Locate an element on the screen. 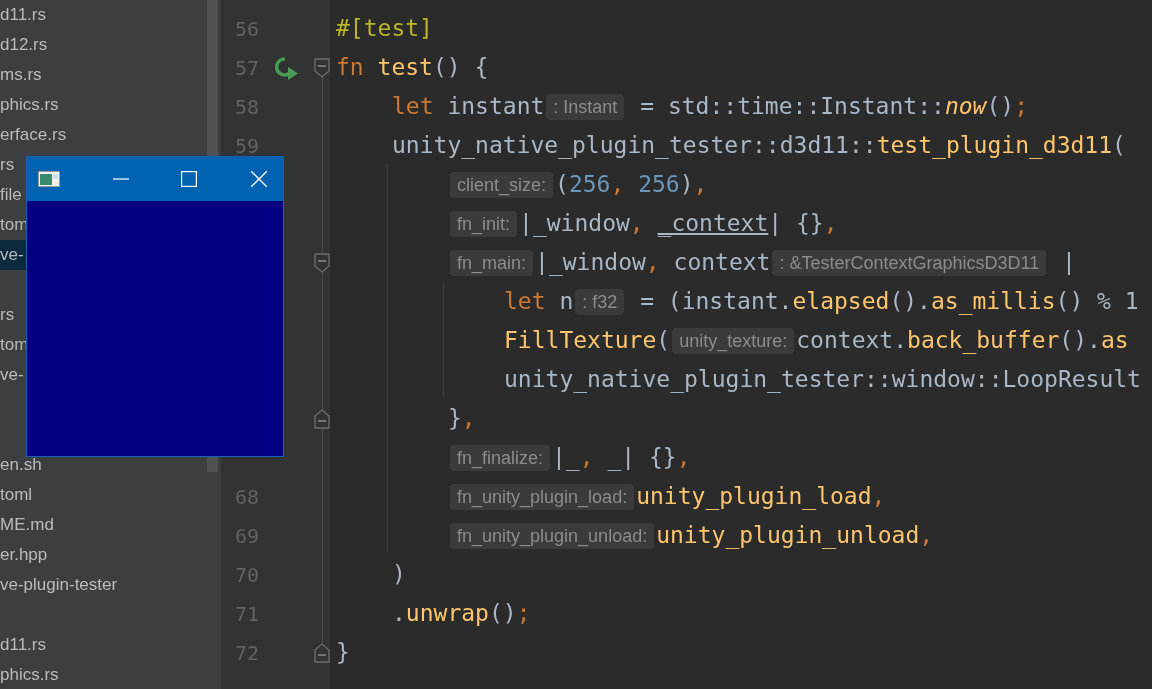 The height and width of the screenshot is (689, 1152). inlay-hint: fn_unity_plugin_load: is located at coordinates (542, 496).